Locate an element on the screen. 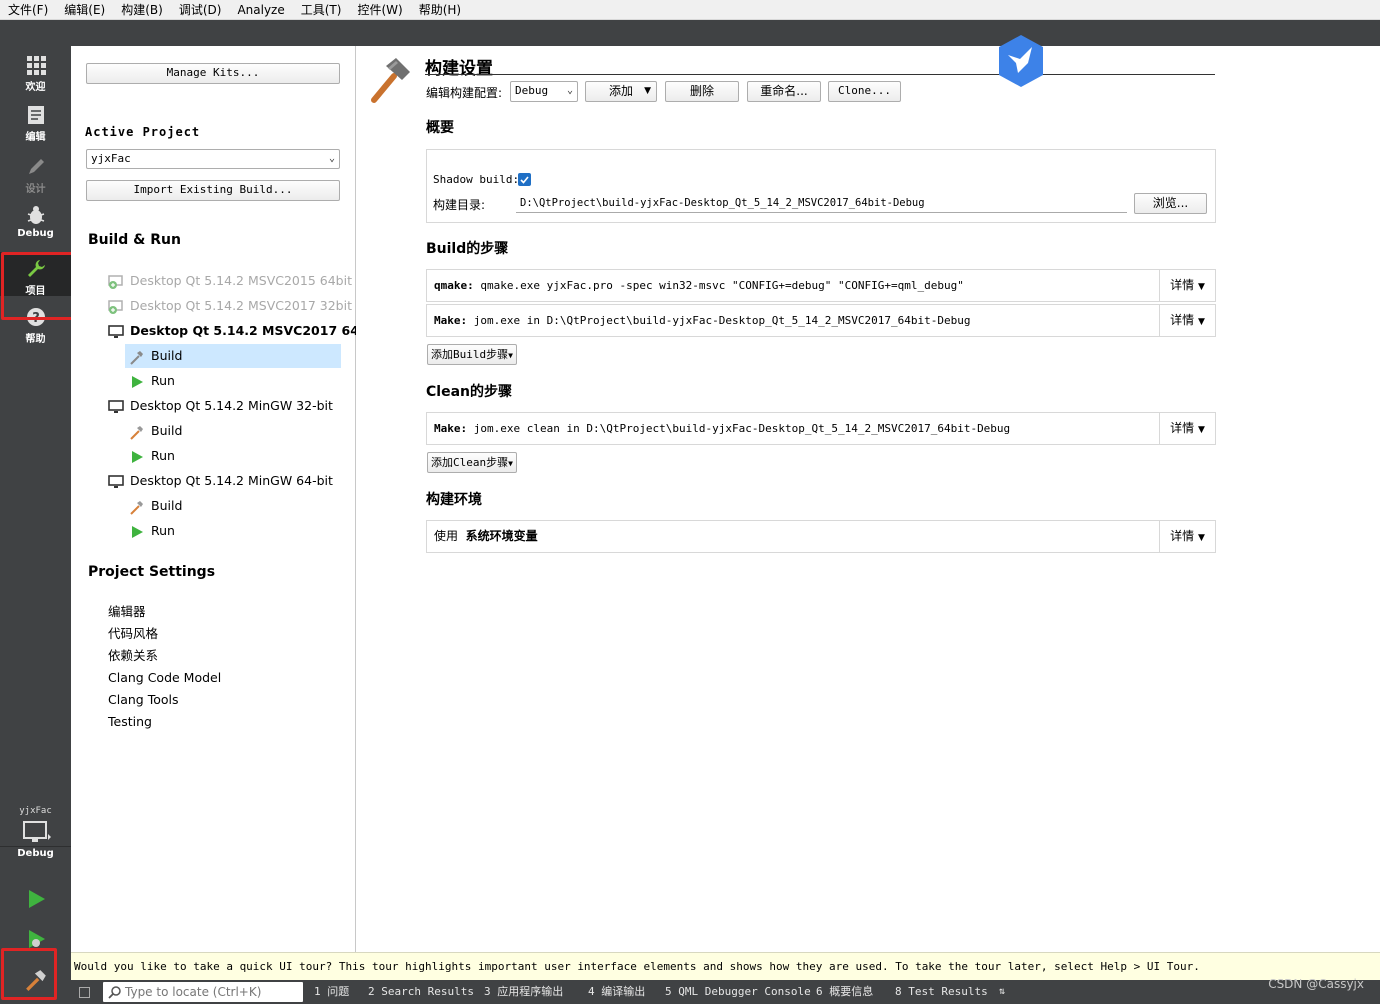 The width and height of the screenshot is (1380, 1004). output-tab-general-messages: 6 概要信息 is located at coordinates (844, 992).